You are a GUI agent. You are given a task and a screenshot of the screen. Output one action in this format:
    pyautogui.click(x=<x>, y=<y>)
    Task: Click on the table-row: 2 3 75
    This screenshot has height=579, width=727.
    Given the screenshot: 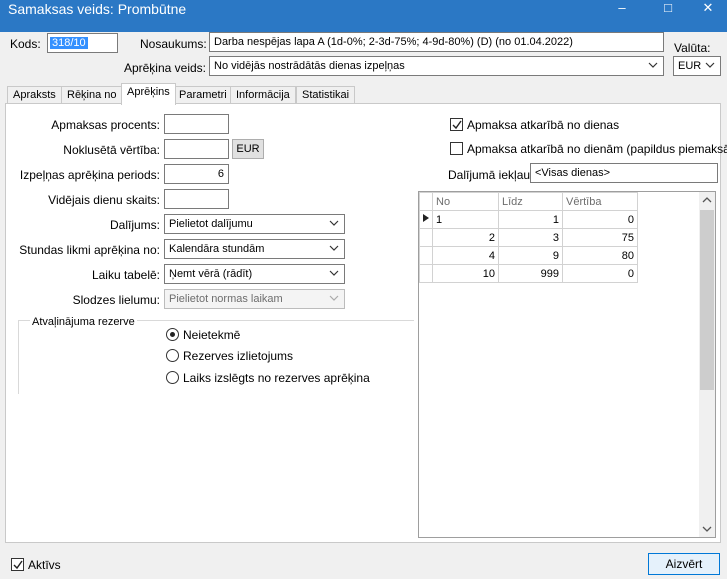 What is the action you would take?
    pyautogui.click(x=528, y=237)
    